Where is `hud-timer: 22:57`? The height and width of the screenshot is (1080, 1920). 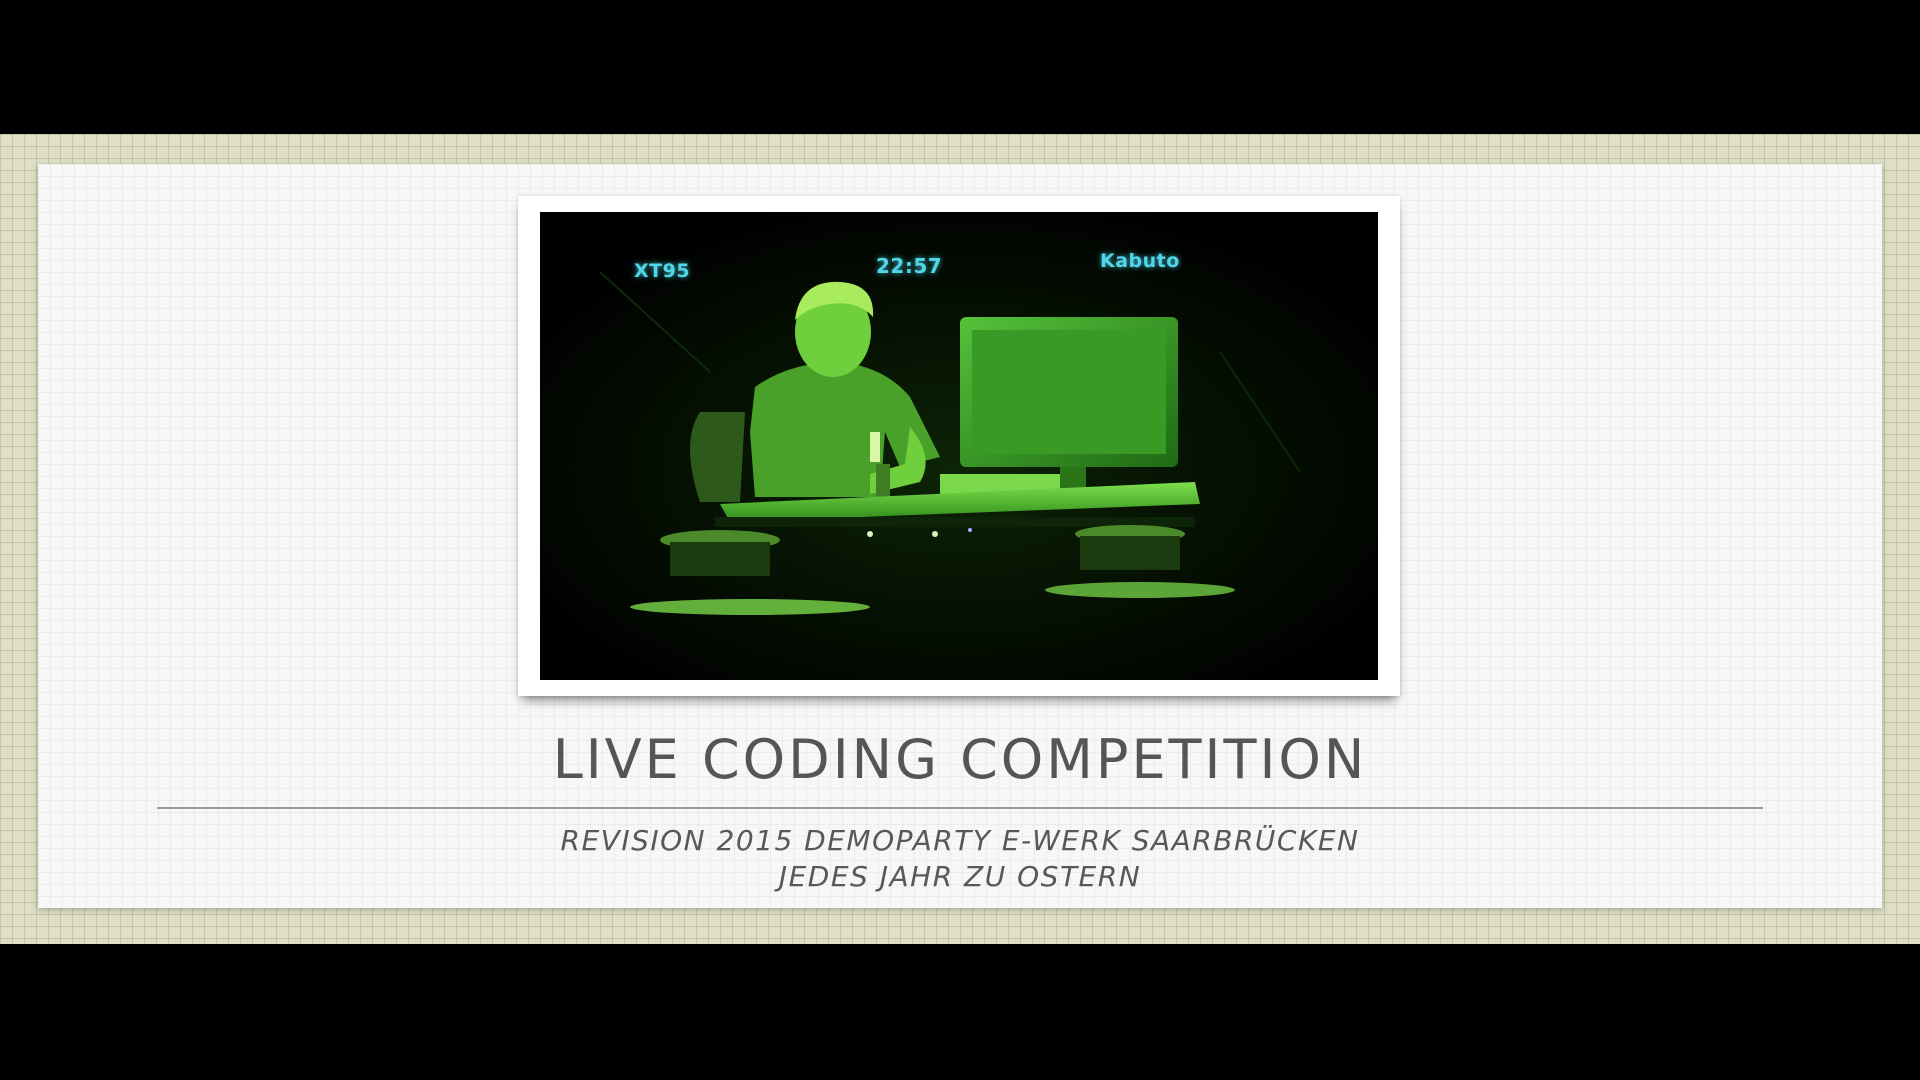 hud-timer: 22:57 is located at coordinates (909, 266).